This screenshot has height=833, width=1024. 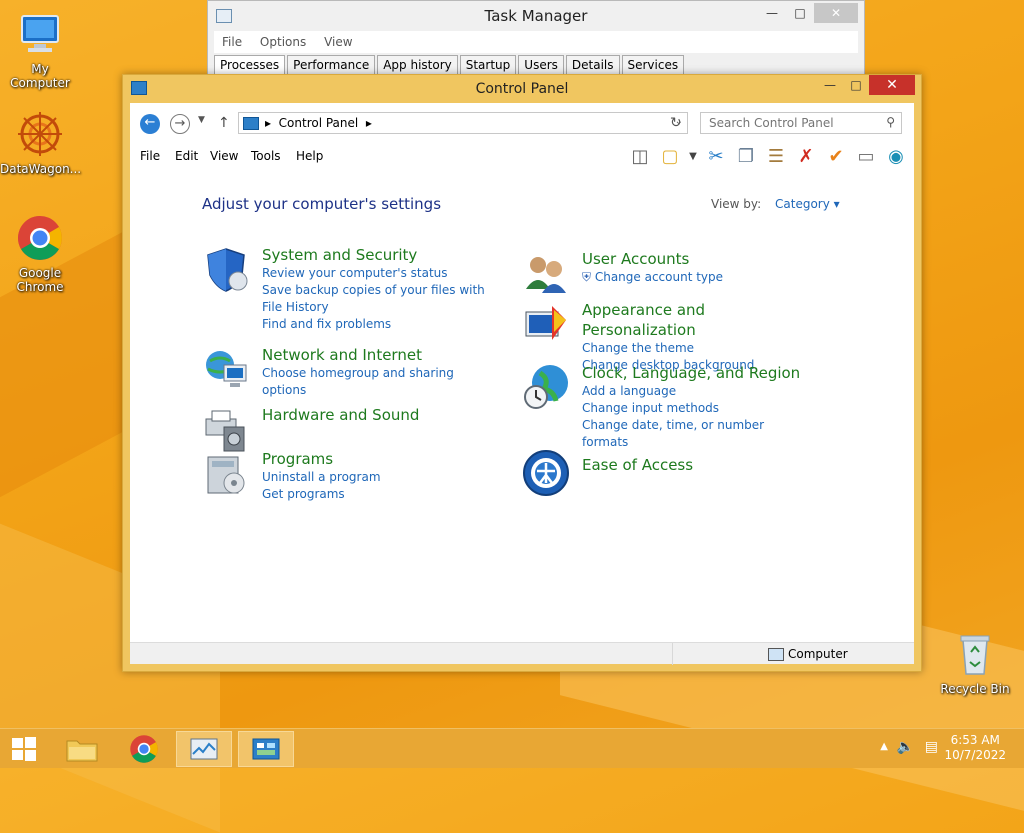 I want to click on clock: 6:53 AM 10/7/2022, so click(x=975, y=748).